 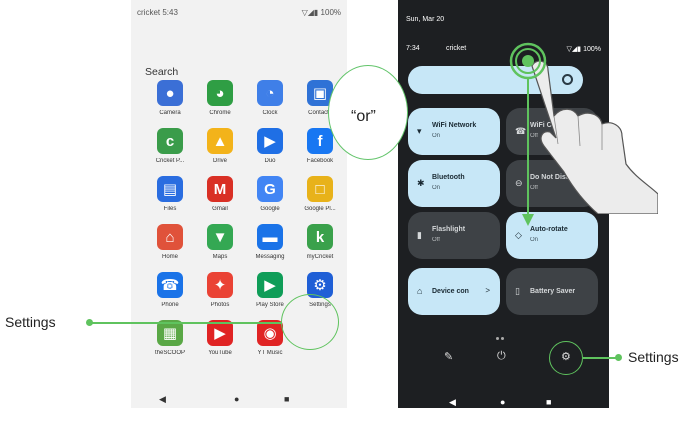 I want to click on app-label: Gmail, so click(x=220, y=209).